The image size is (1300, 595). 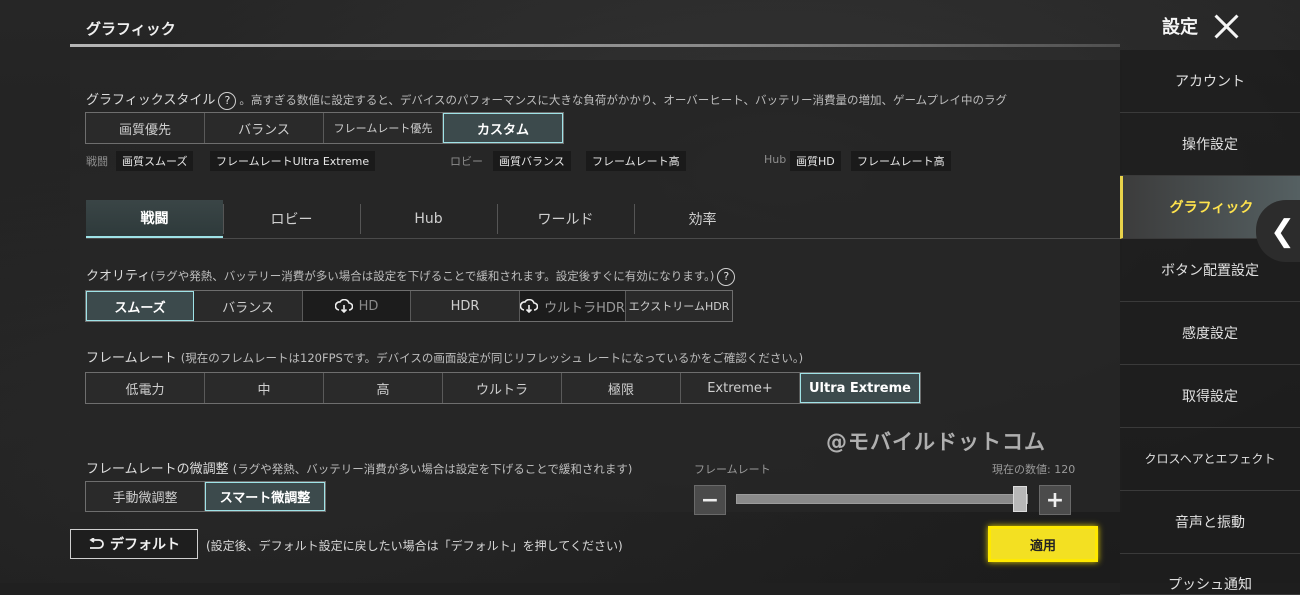 What do you see at coordinates (621, 388) in the screenshot?
I see `framerate-option-extreme: 極限` at bounding box center [621, 388].